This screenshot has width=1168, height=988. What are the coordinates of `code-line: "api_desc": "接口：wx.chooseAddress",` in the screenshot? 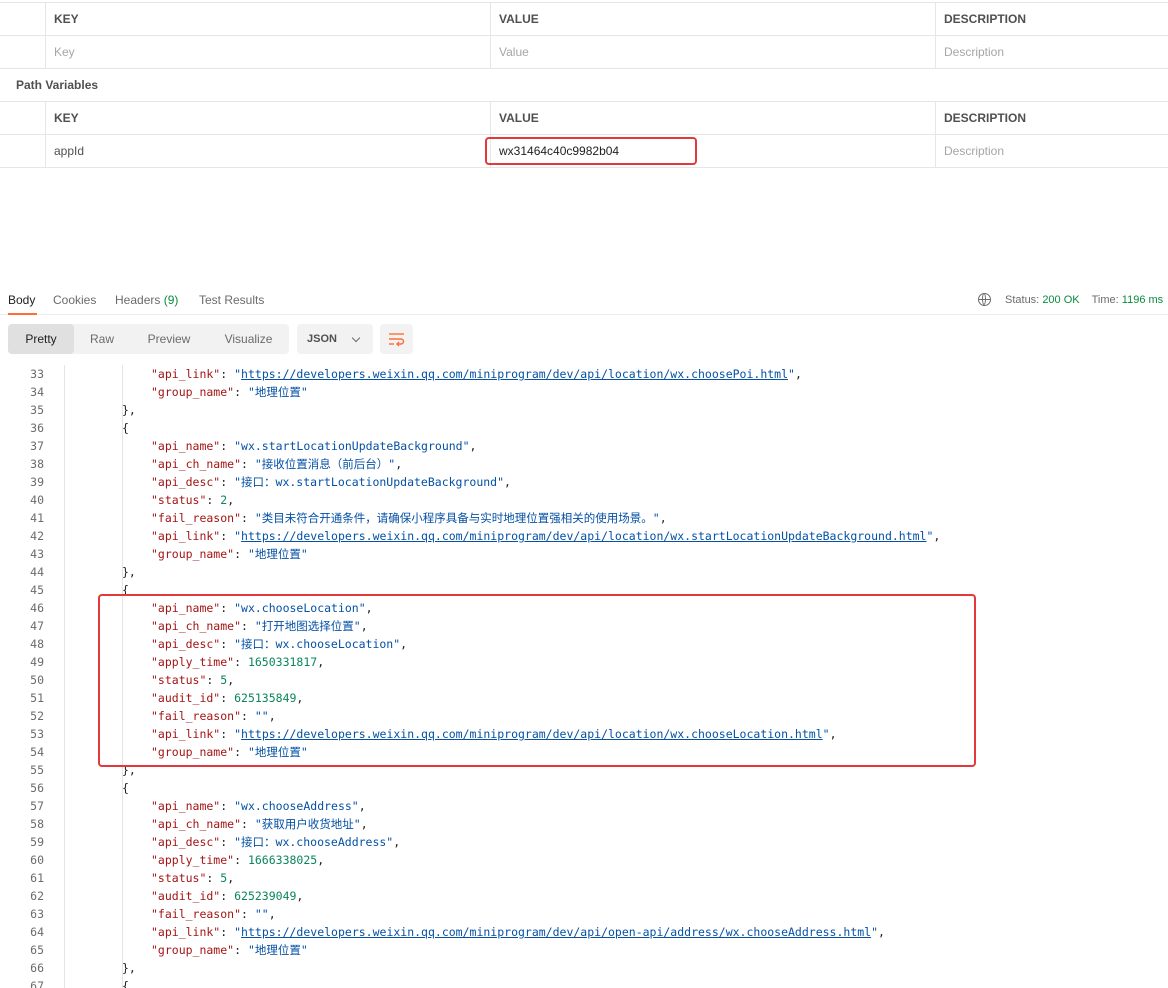 It's located at (275, 842).